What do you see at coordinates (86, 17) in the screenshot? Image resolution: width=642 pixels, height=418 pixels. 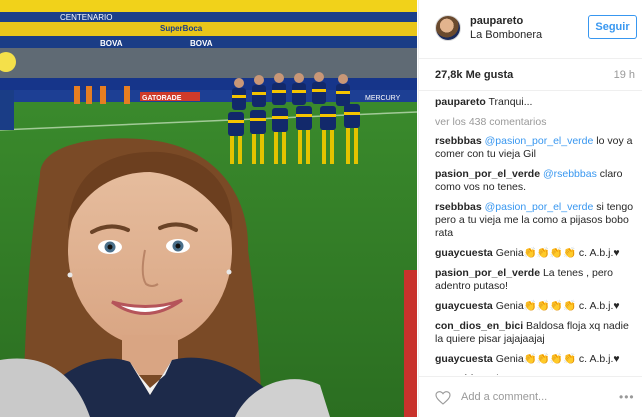 I see `banner-text: CENTENARIO` at bounding box center [86, 17].